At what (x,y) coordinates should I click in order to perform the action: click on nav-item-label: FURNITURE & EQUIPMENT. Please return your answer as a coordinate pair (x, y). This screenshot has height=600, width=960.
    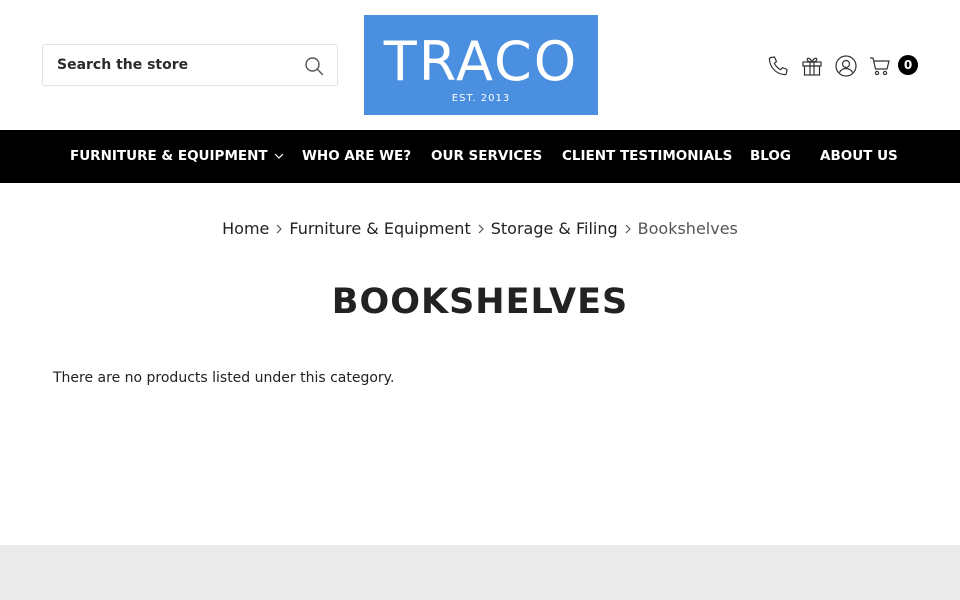
    Looking at the image, I should click on (169, 156).